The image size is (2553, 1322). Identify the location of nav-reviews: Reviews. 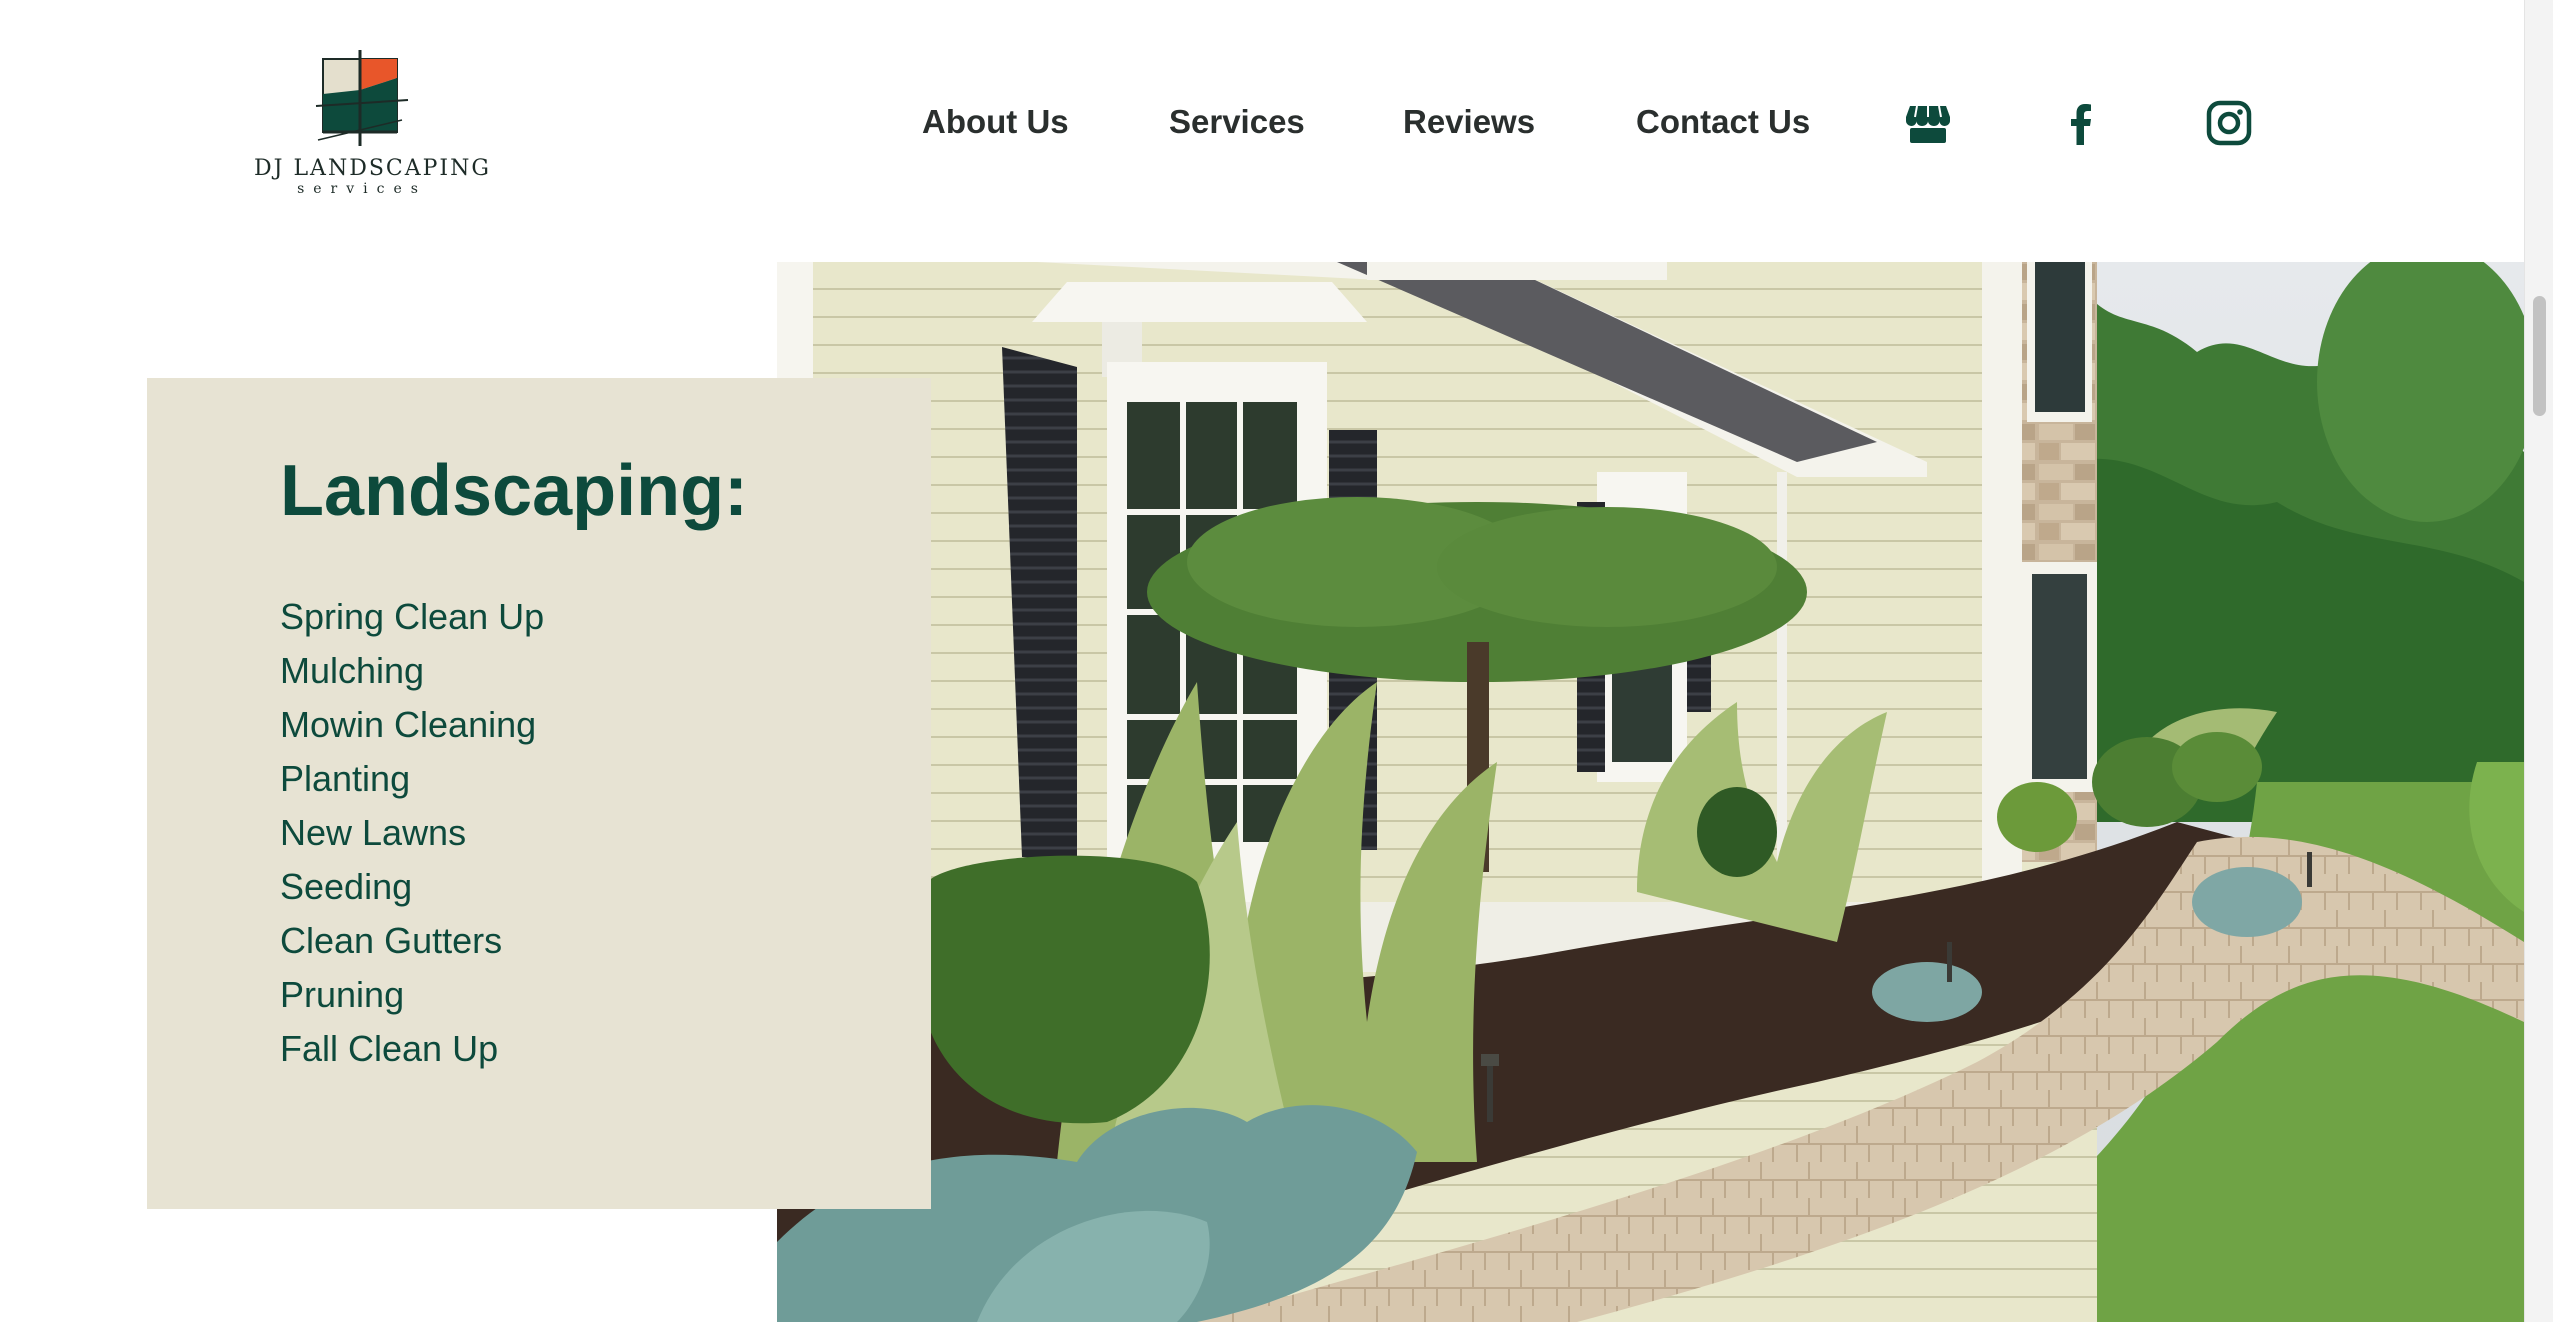
(1469, 122).